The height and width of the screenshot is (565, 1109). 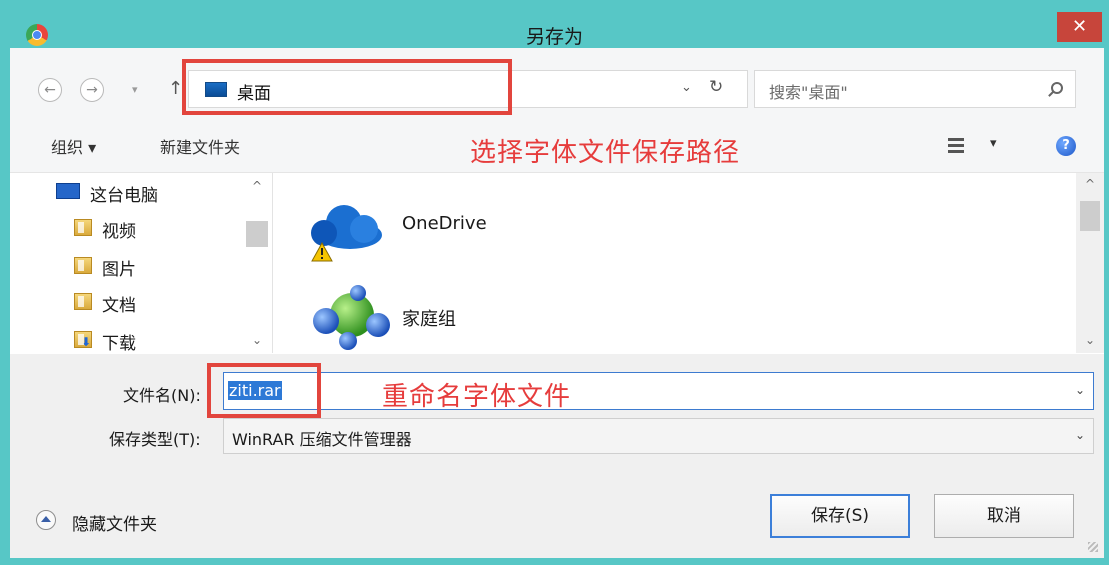 What do you see at coordinates (1057, 88) in the screenshot?
I see `search-icon` at bounding box center [1057, 88].